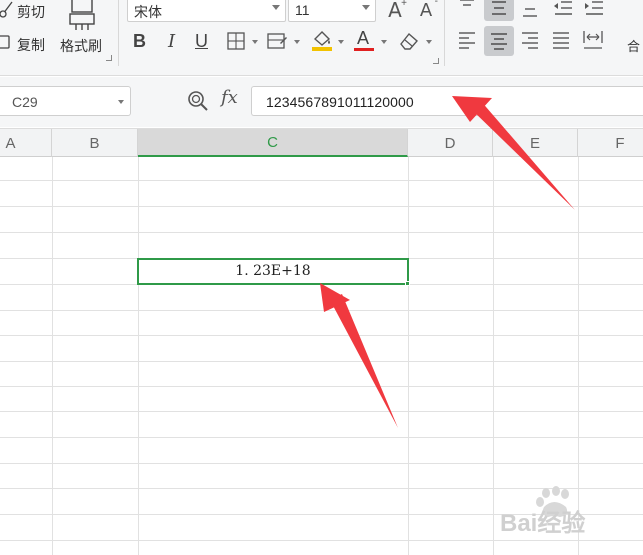 This screenshot has width=643, height=555. Describe the element at coordinates (447, 101) in the screenshot. I see `formula-input: 1234567891011120000` at that location.